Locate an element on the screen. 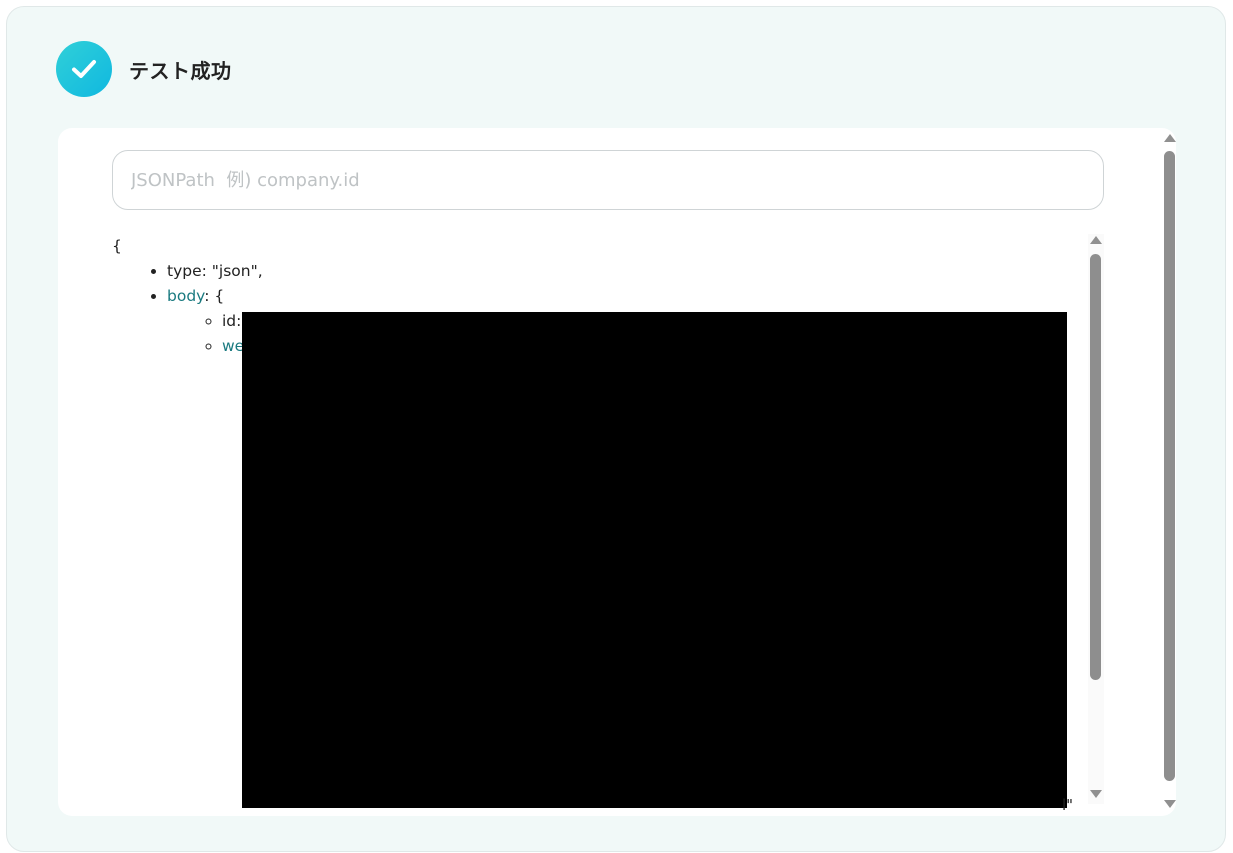  check-circle-icon is located at coordinates (84, 69).